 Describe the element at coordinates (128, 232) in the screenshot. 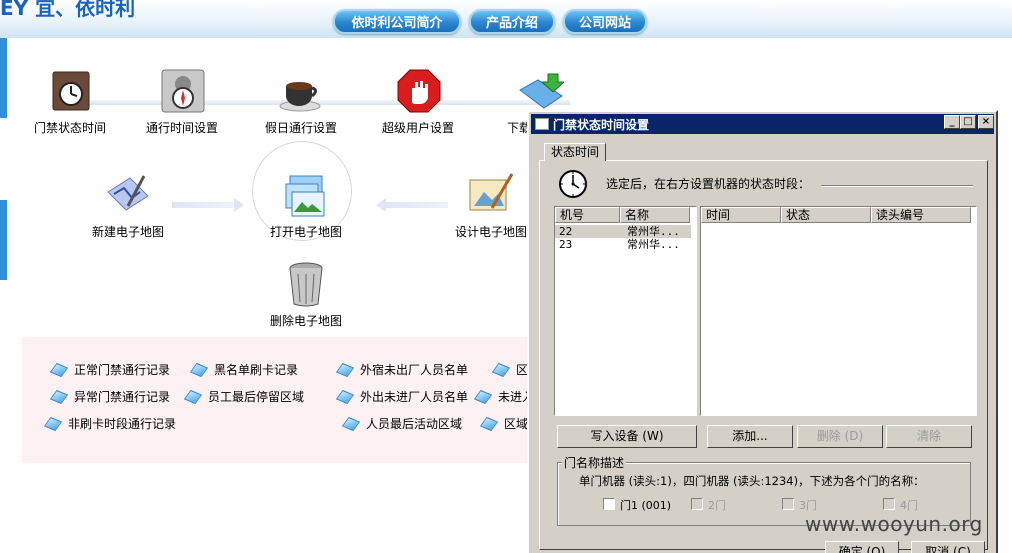

I see `new-map-label: 新建电子地图` at that location.